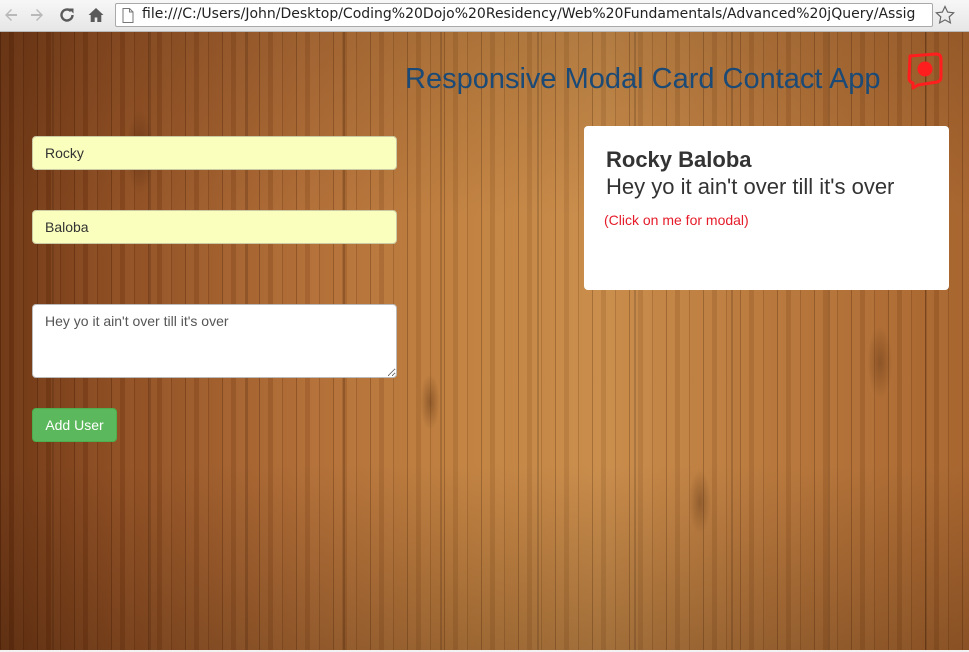 The image size is (969, 652). I want to click on star-icon, so click(945, 17).